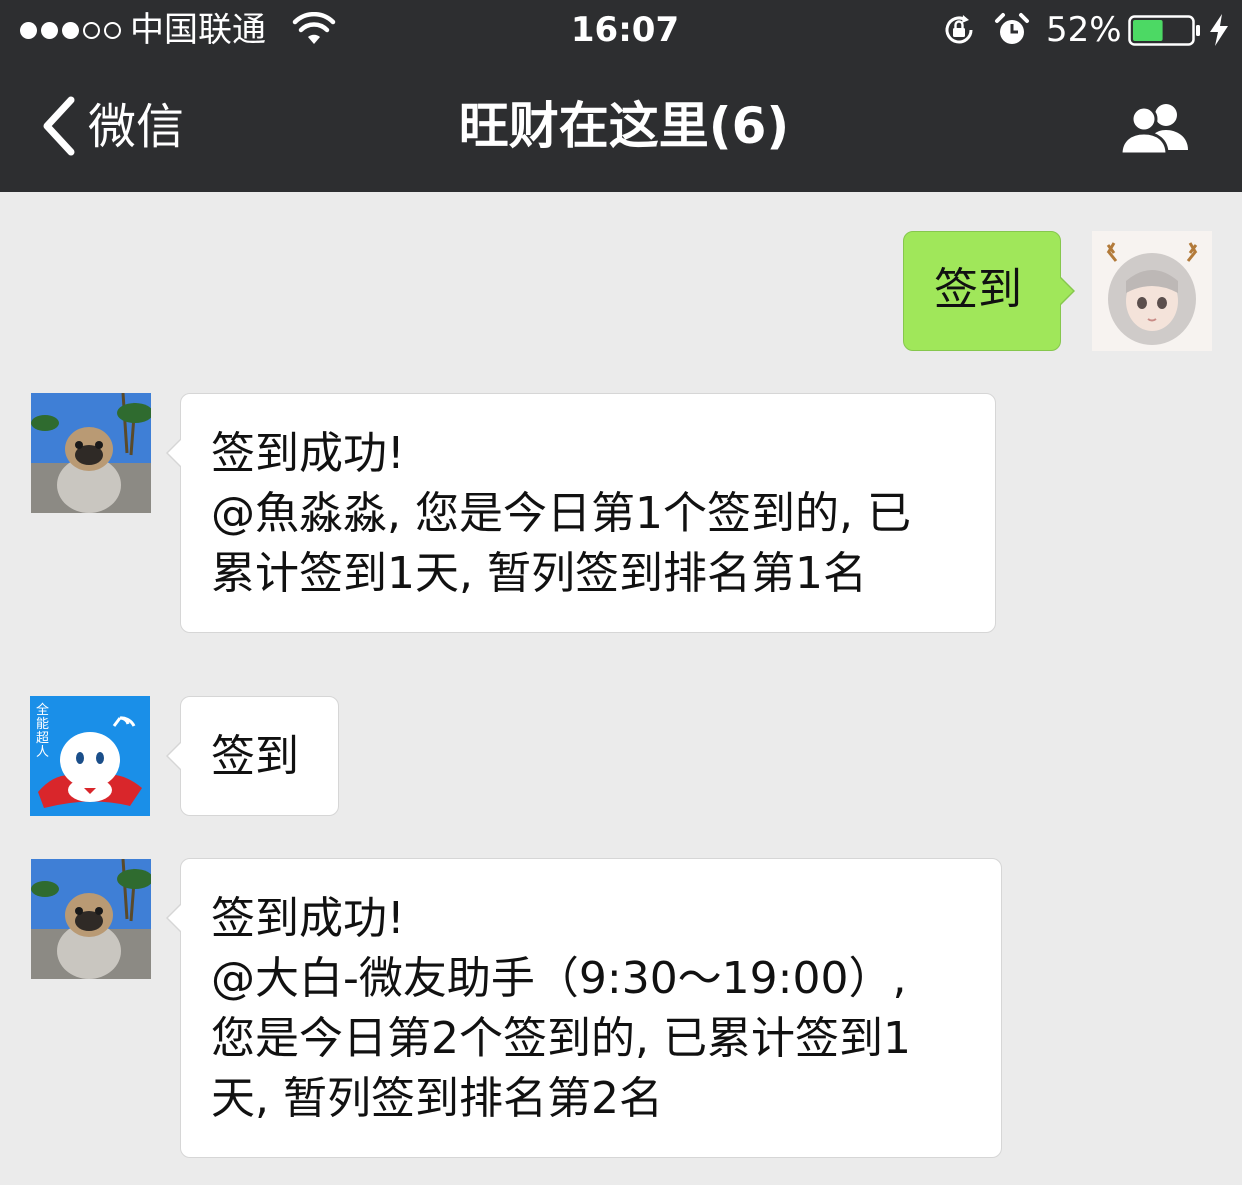 This screenshot has width=1242, height=1185. What do you see at coordinates (198, 30) in the screenshot?
I see `carrier-name: 中国联通` at bounding box center [198, 30].